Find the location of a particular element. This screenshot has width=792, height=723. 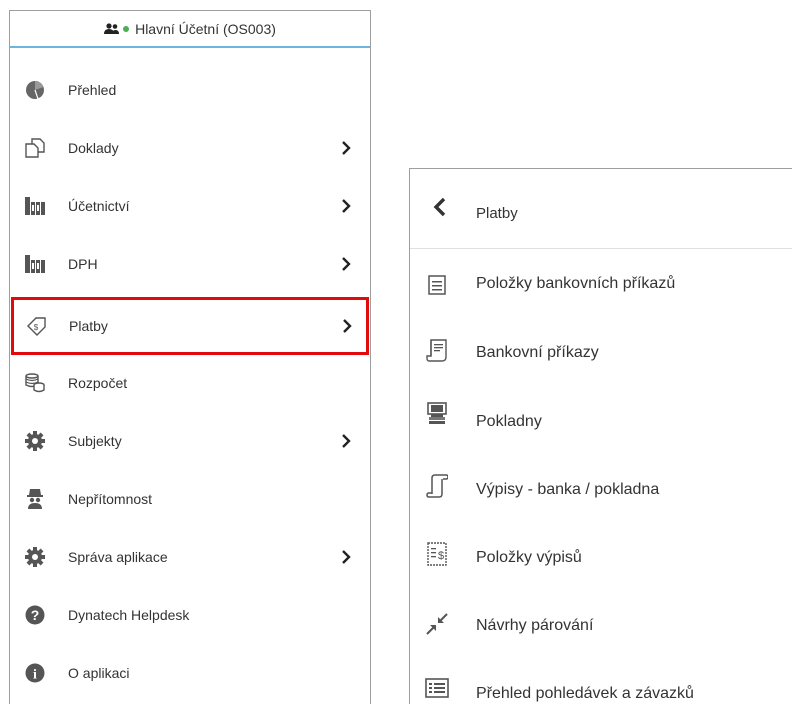

incognito-icon is located at coordinates (35, 499).